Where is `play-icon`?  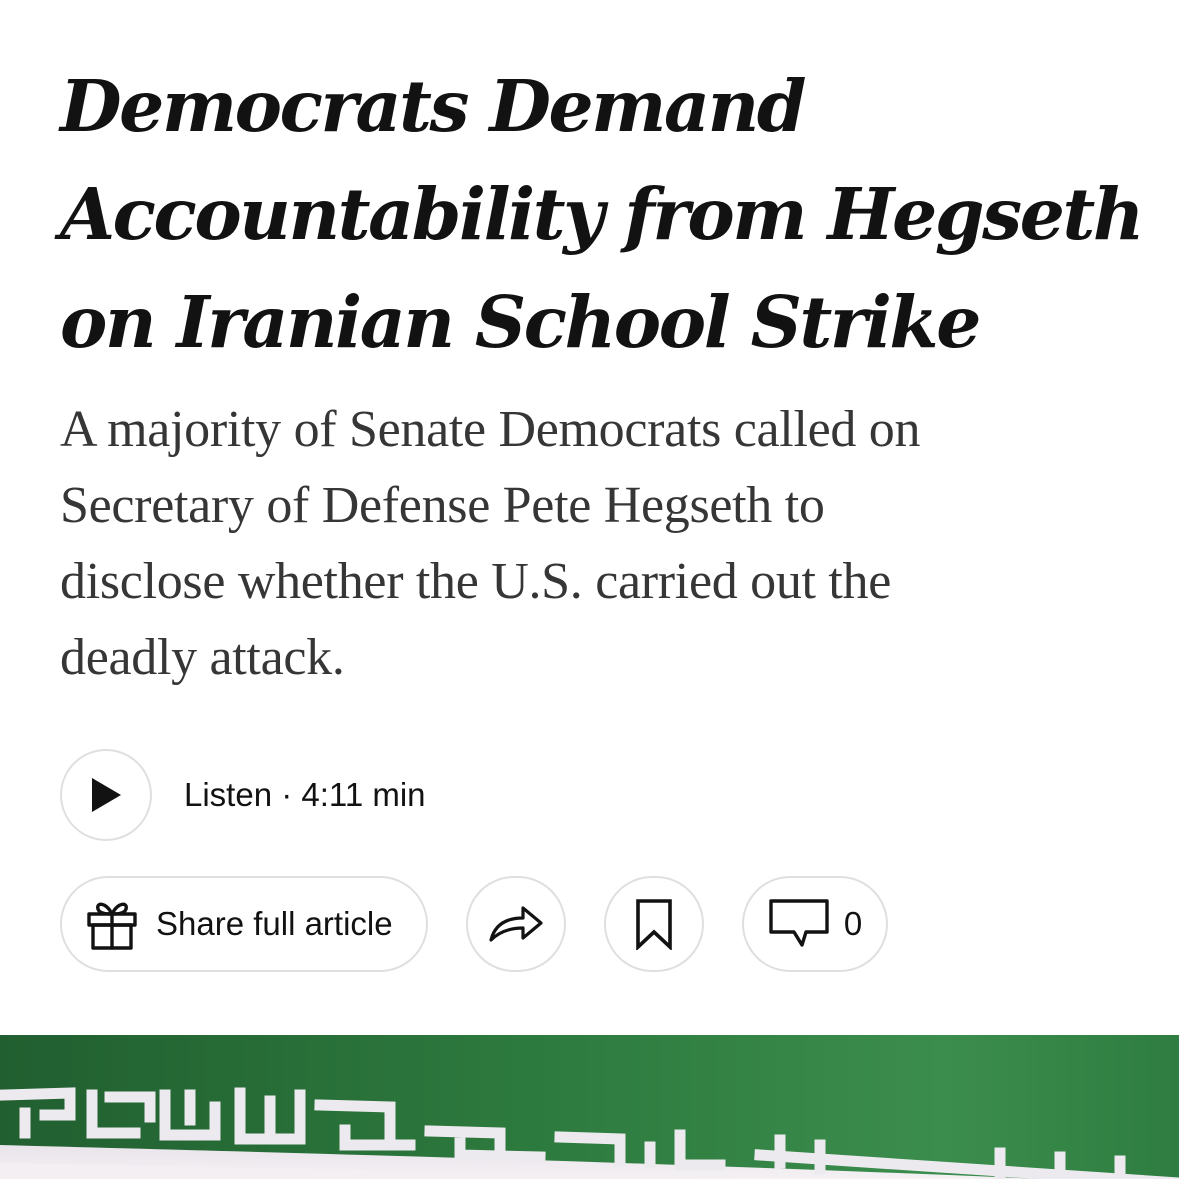
play-icon is located at coordinates (106, 795).